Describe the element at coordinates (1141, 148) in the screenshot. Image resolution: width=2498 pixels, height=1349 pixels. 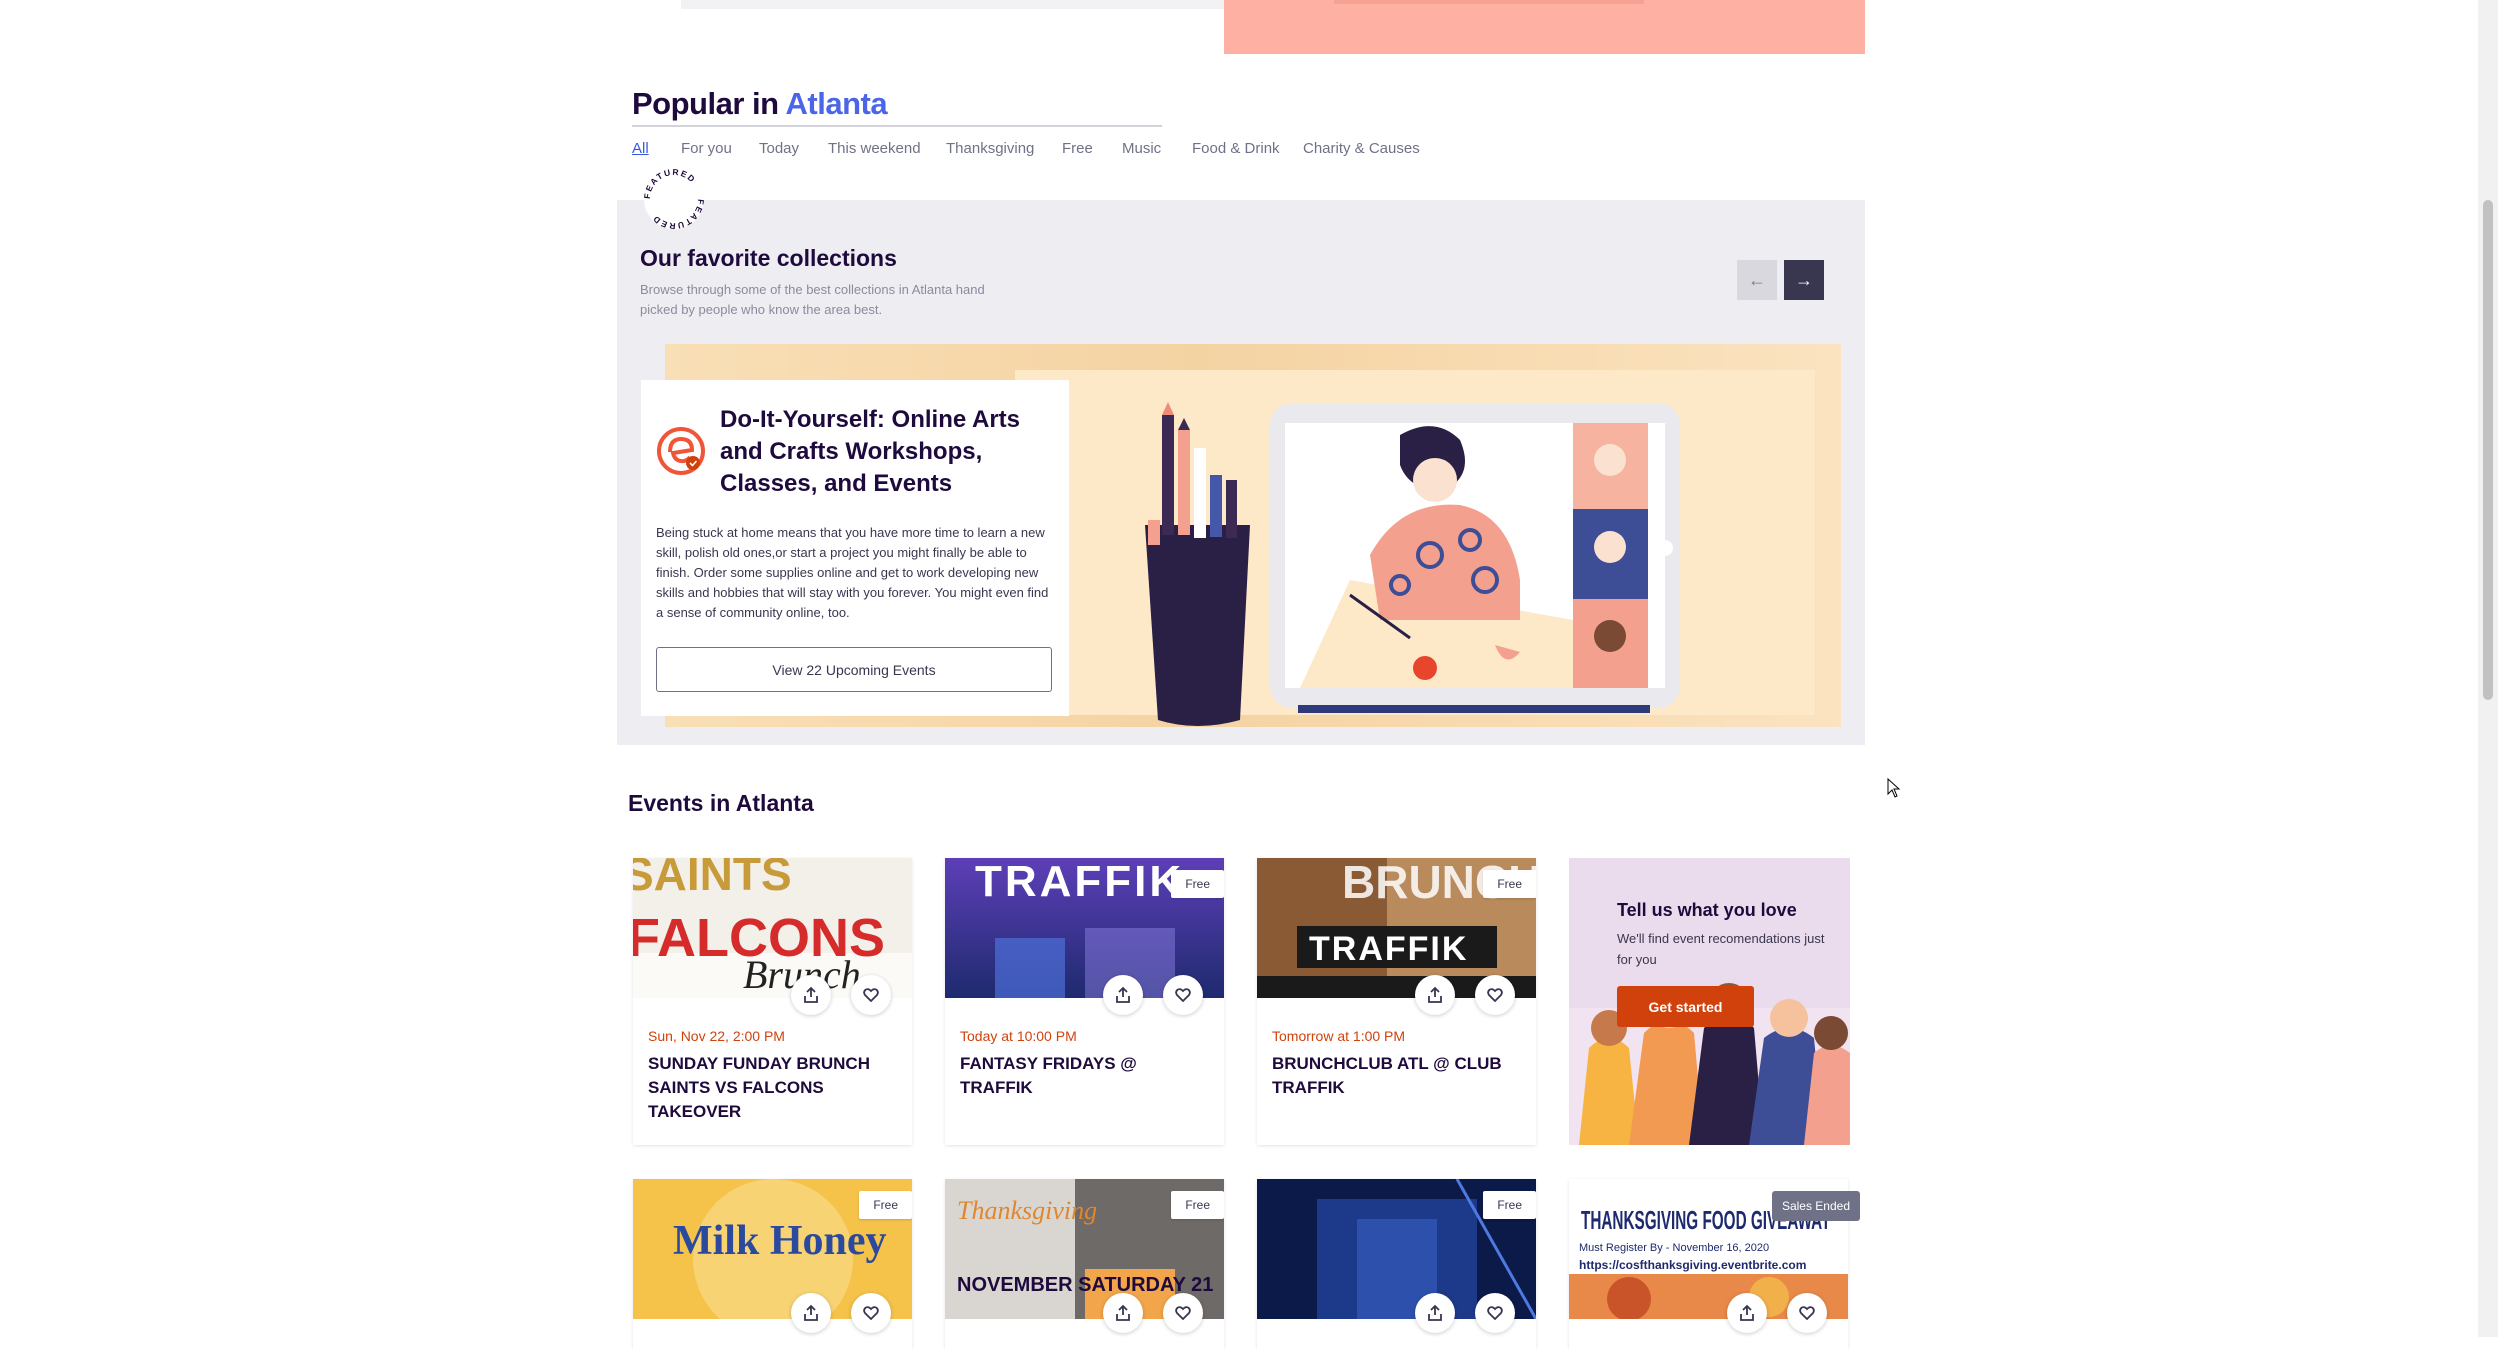
I see `tab-music: Music` at that location.